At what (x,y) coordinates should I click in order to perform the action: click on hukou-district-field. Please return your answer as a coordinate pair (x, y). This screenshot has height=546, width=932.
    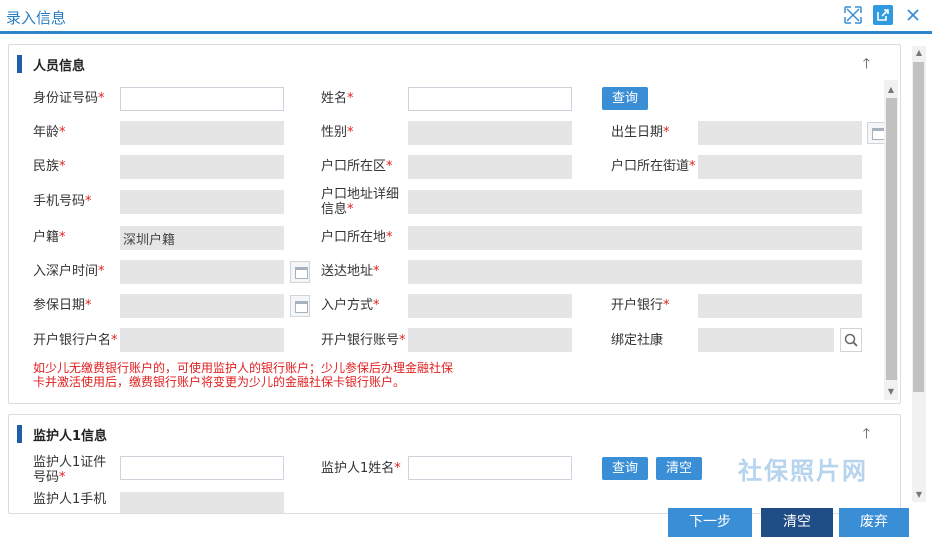
    Looking at the image, I should click on (490, 167).